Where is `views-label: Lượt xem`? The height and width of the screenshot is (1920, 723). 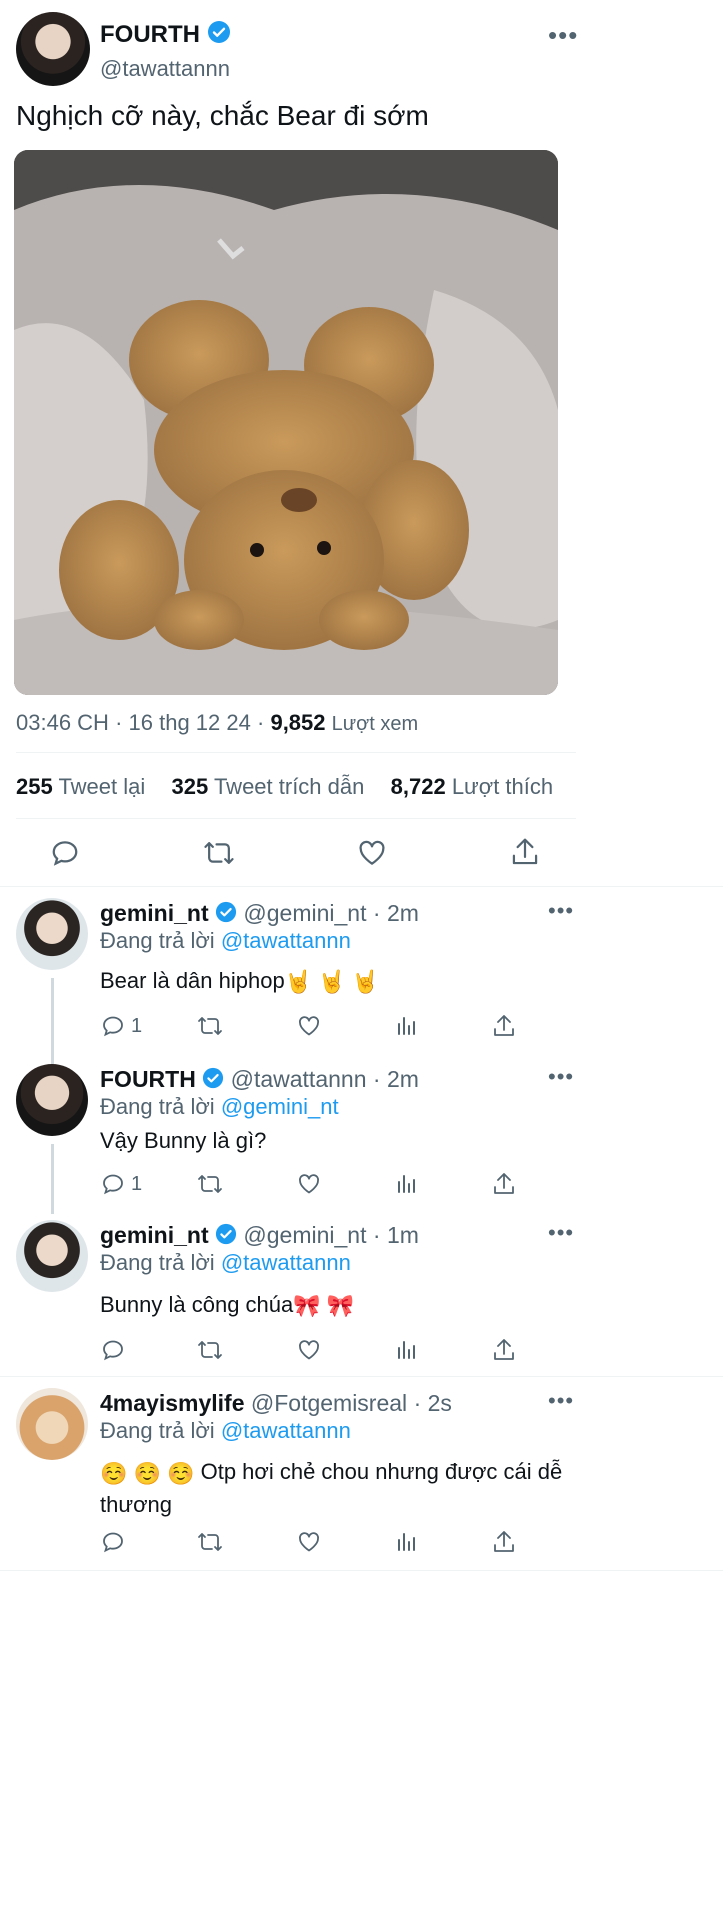 views-label: Lượt xem is located at coordinates (375, 724).